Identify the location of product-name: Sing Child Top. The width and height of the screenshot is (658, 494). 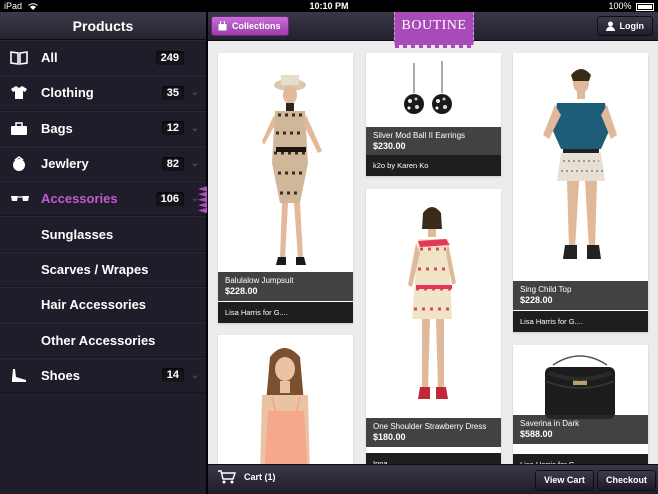
(546, 289).